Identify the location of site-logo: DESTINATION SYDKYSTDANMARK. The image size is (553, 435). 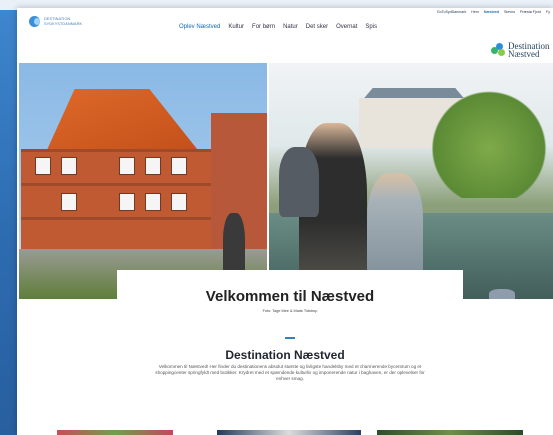
(55, 21).